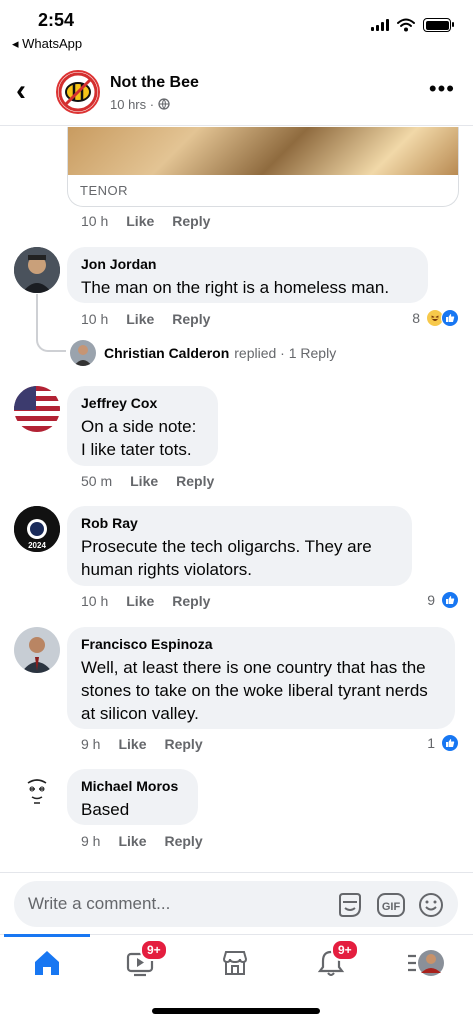 The image size is (473, 1024). What do you see at coordinates (97, 481) in the screenshot?
I see `comment-time: 50 m` at bounding box center [97, 481].